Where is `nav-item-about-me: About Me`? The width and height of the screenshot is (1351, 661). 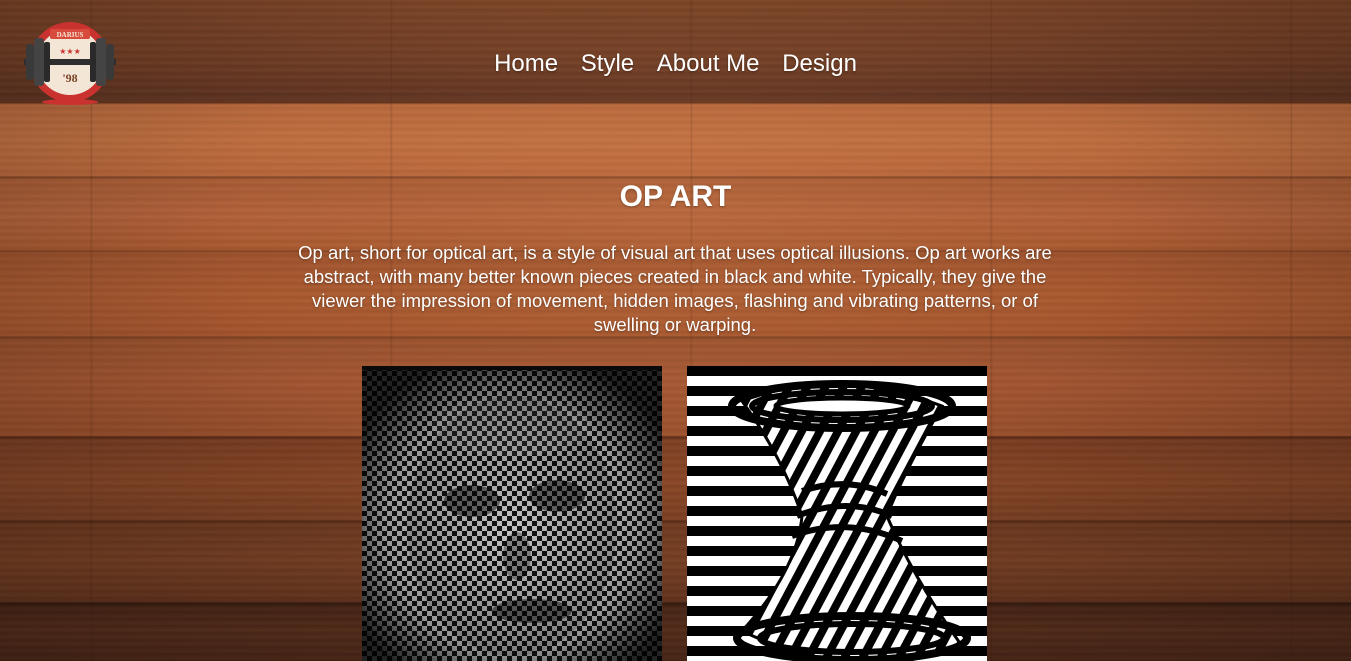 nav-item-about-me: About Me is located at coordinates (708, 63).